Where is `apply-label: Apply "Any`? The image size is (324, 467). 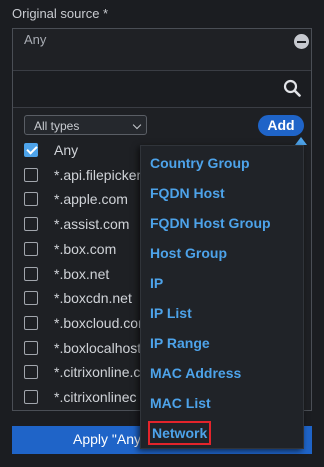 apply-label: Apply "Any is located at coordinates (107, 439).